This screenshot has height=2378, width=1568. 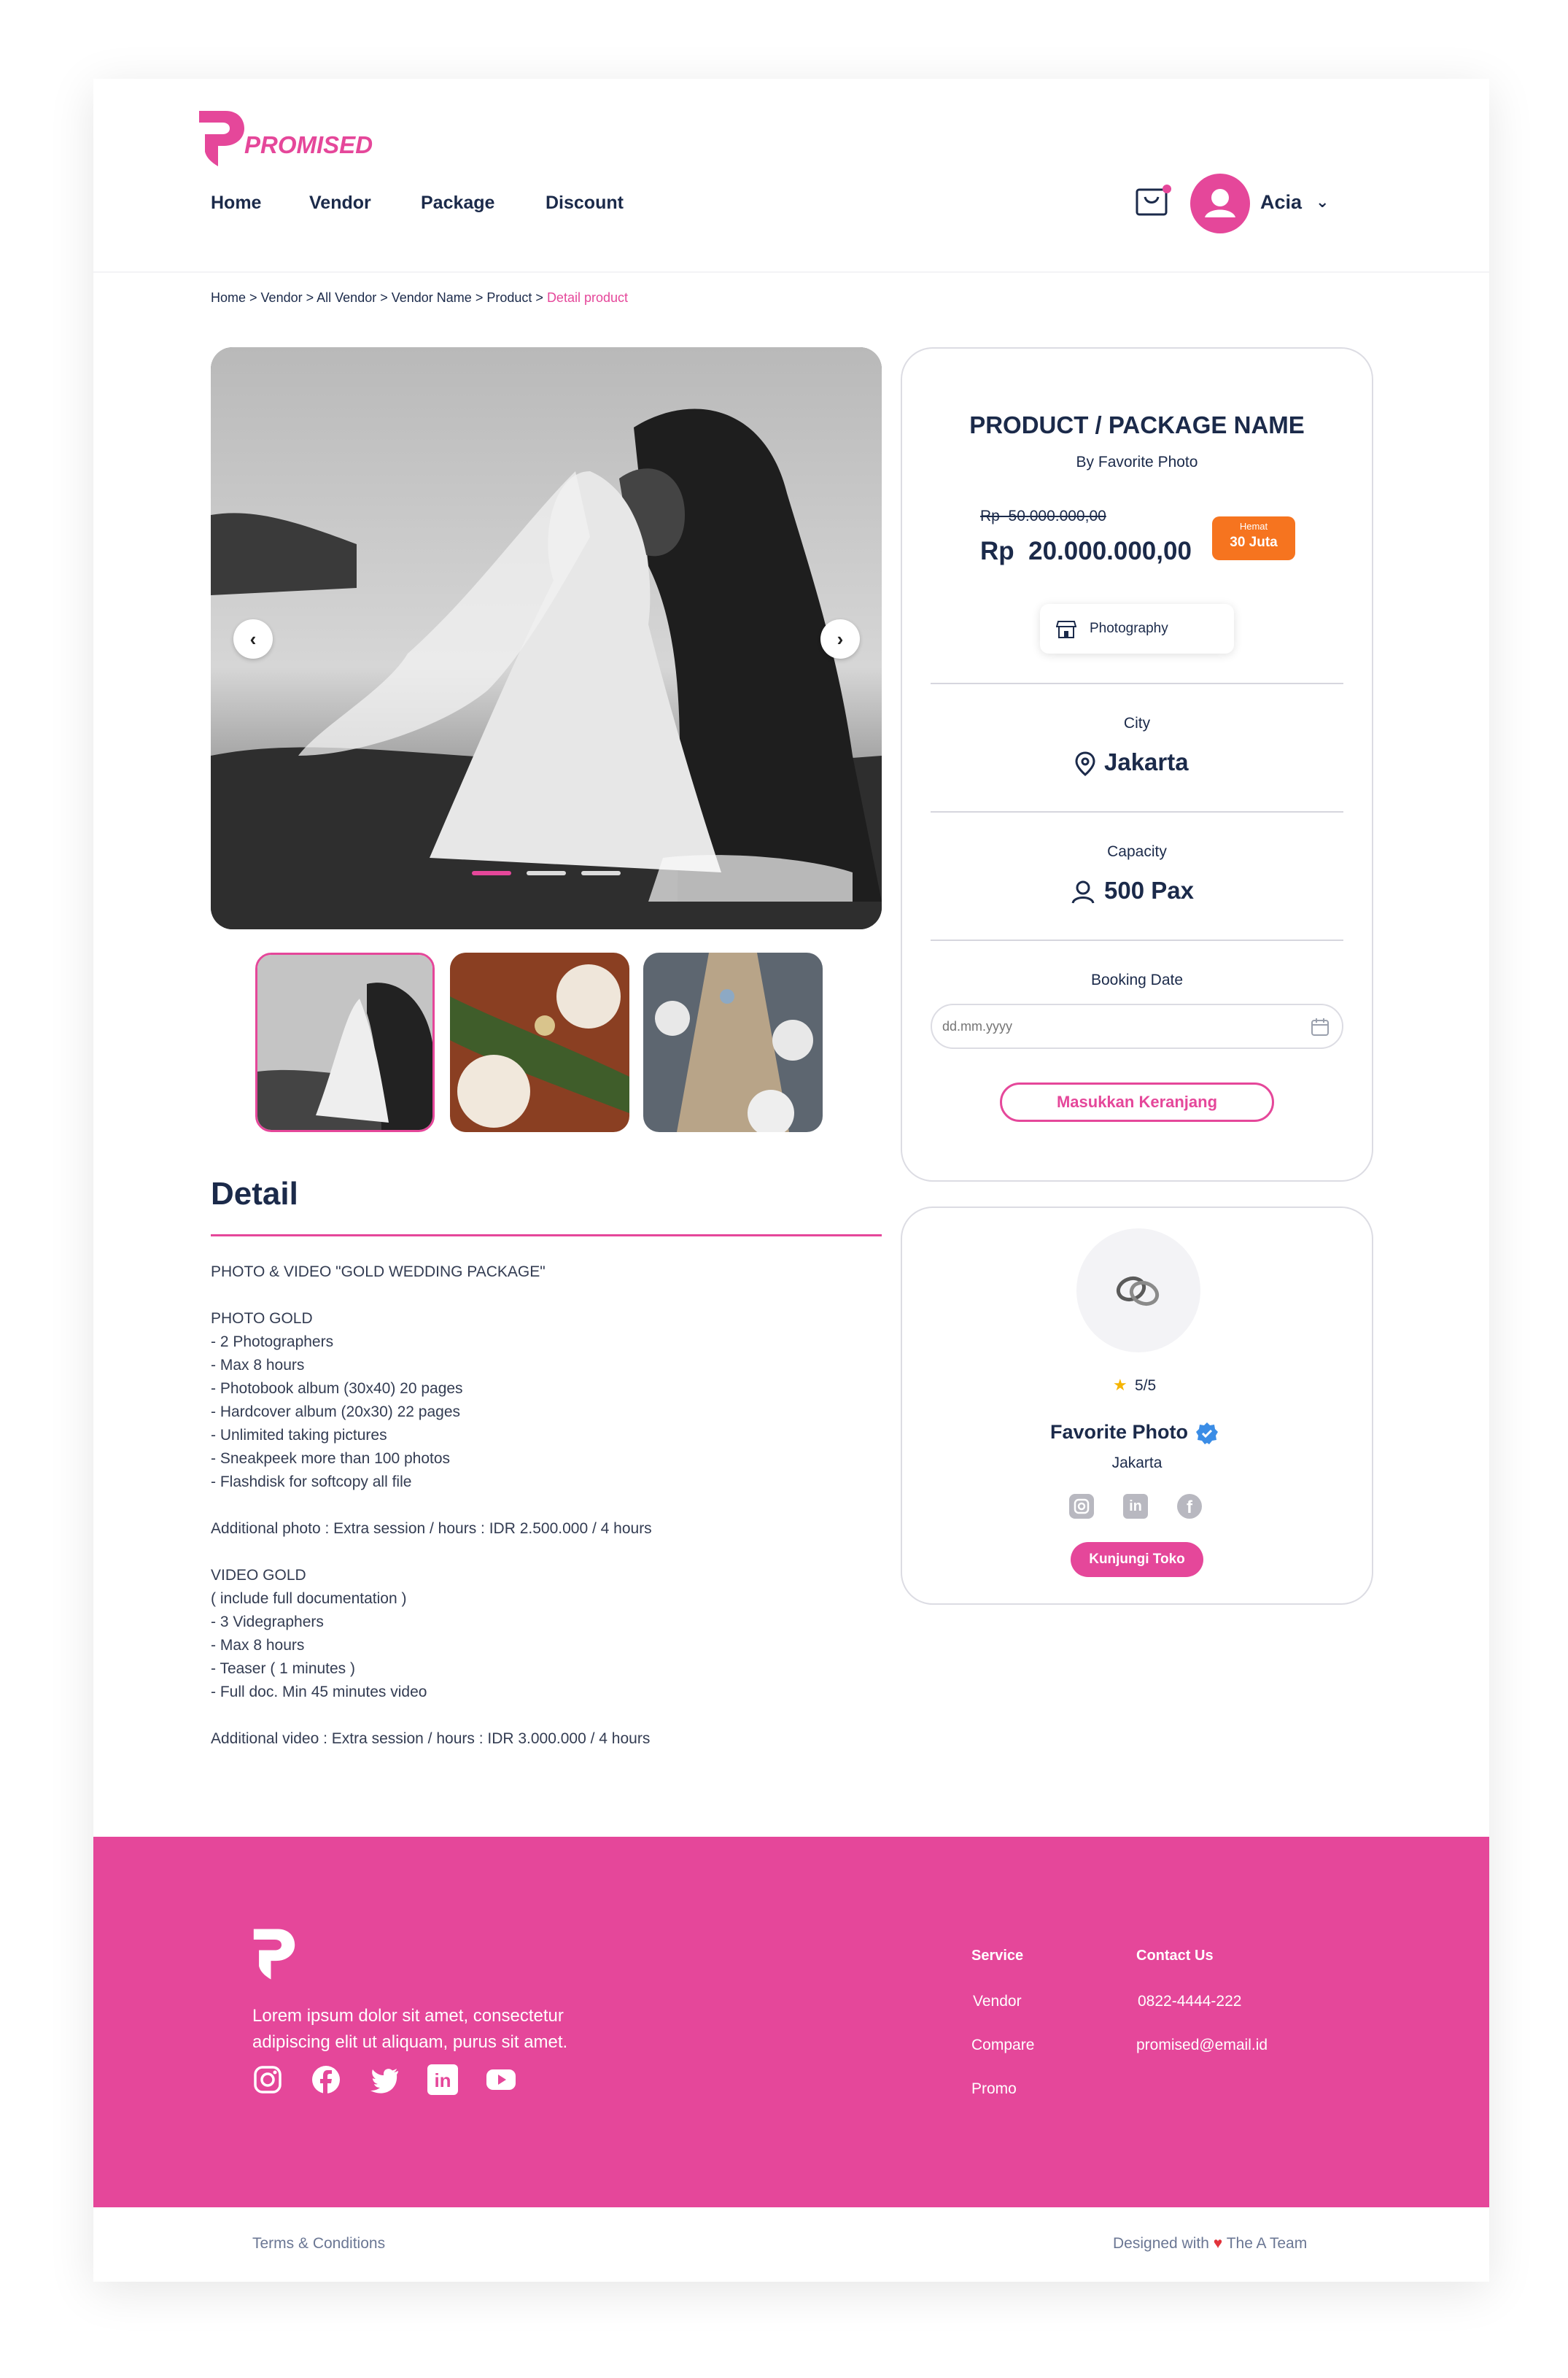 What do you see at coordinates (1202, 2046) in the screenshot?
I see `footer-email: promised@email.id` at bounding box center [1202, 2046].